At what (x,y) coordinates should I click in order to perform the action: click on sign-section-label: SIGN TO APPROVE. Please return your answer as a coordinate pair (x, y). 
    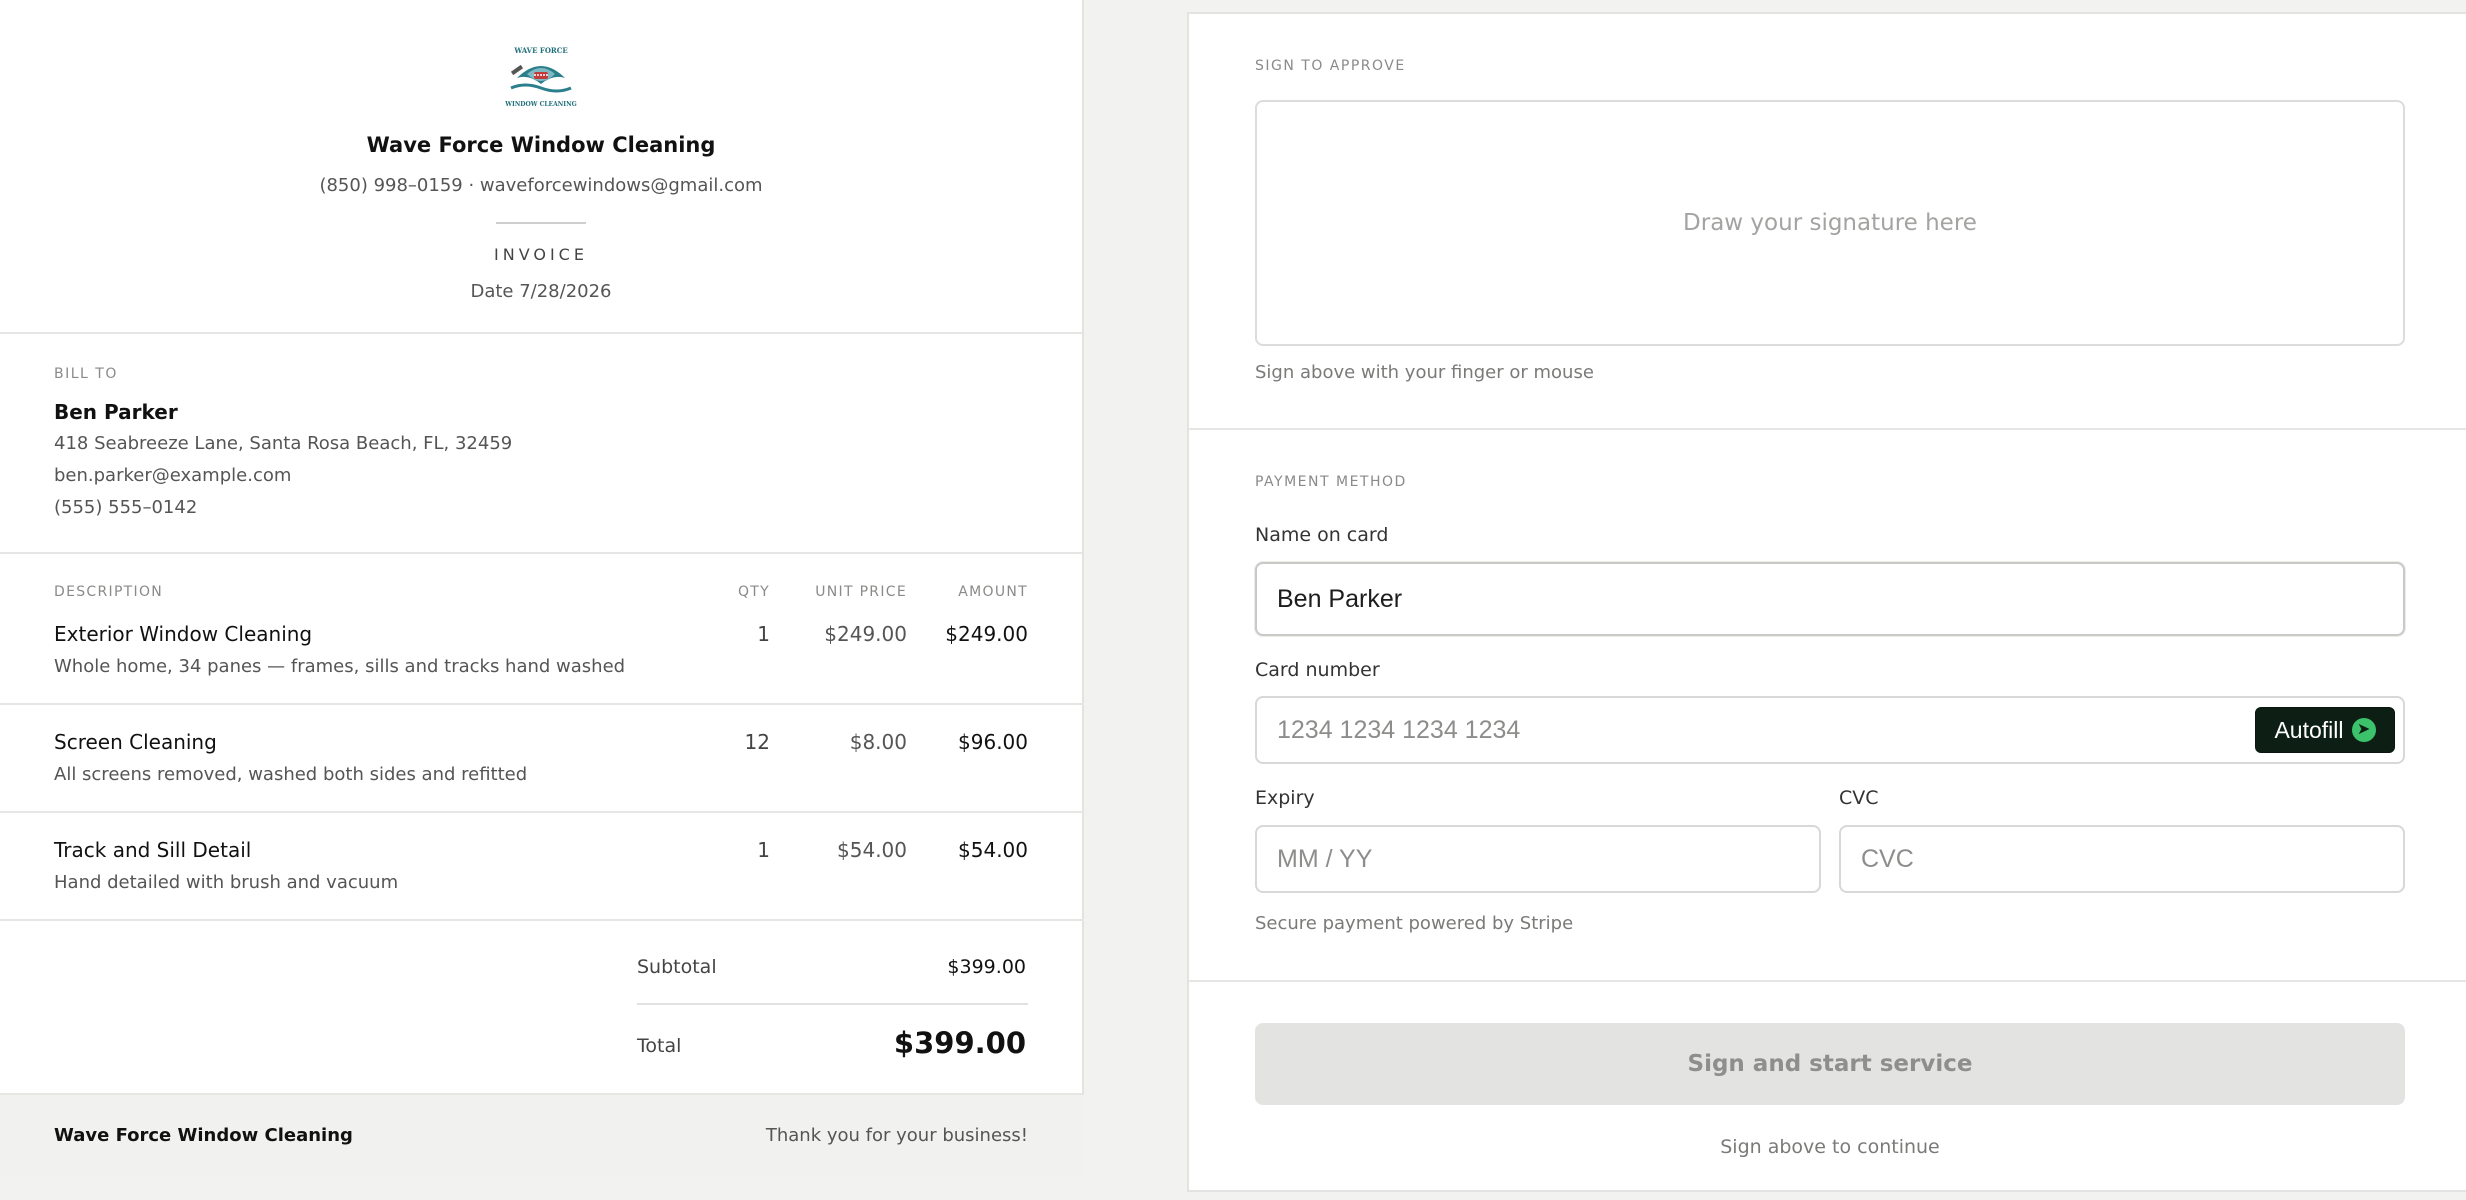
    Looking at the image, I should click on (1330, 66).